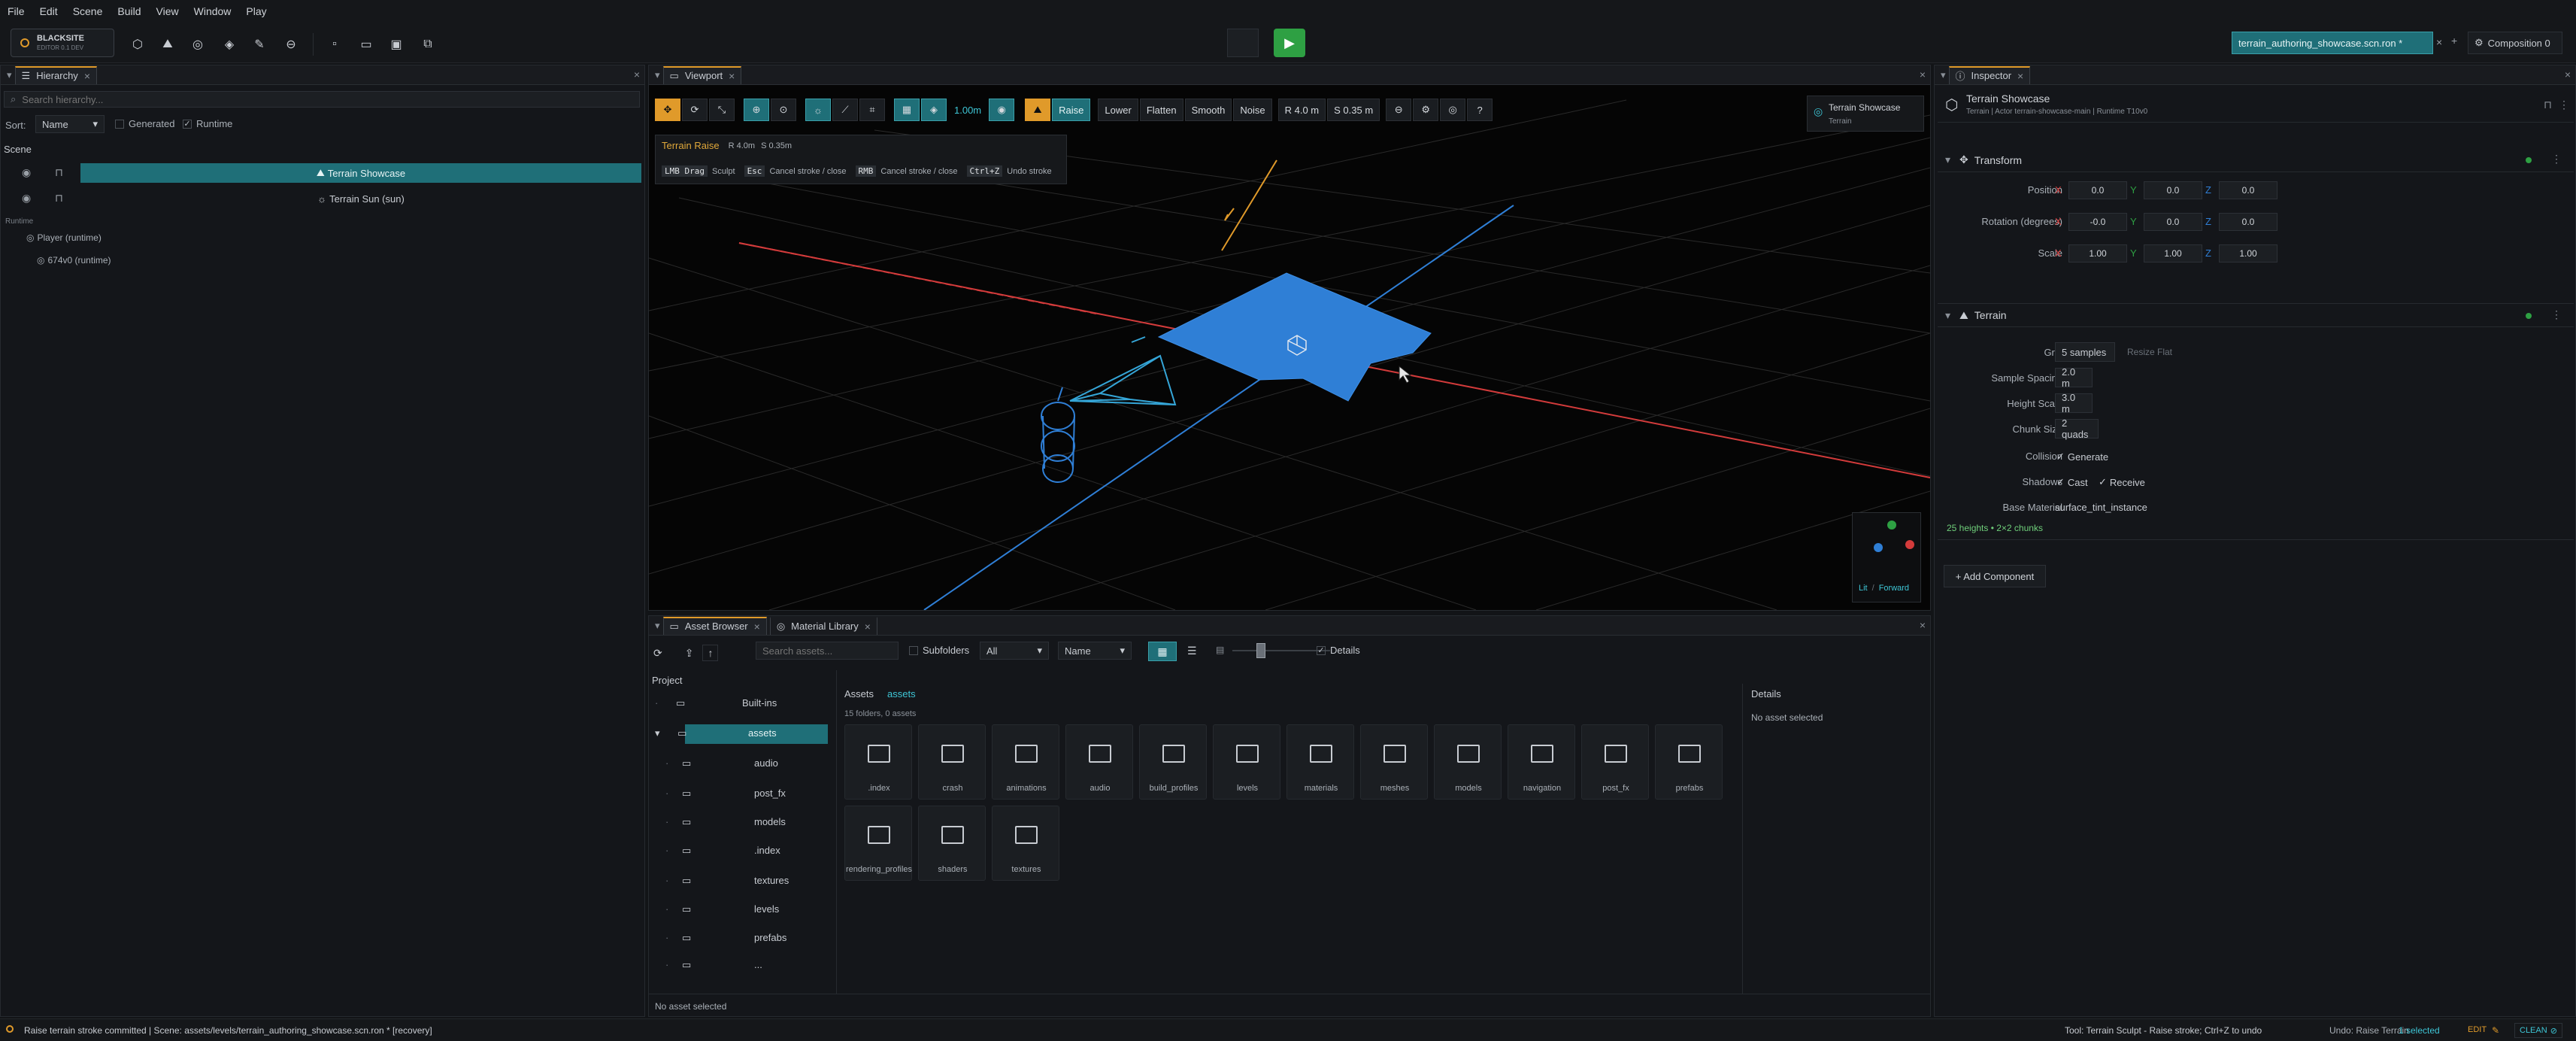 The width and height of the screenshot is (2576, 1041). I want to click on folder-tile: animations, so click(1025, 762).